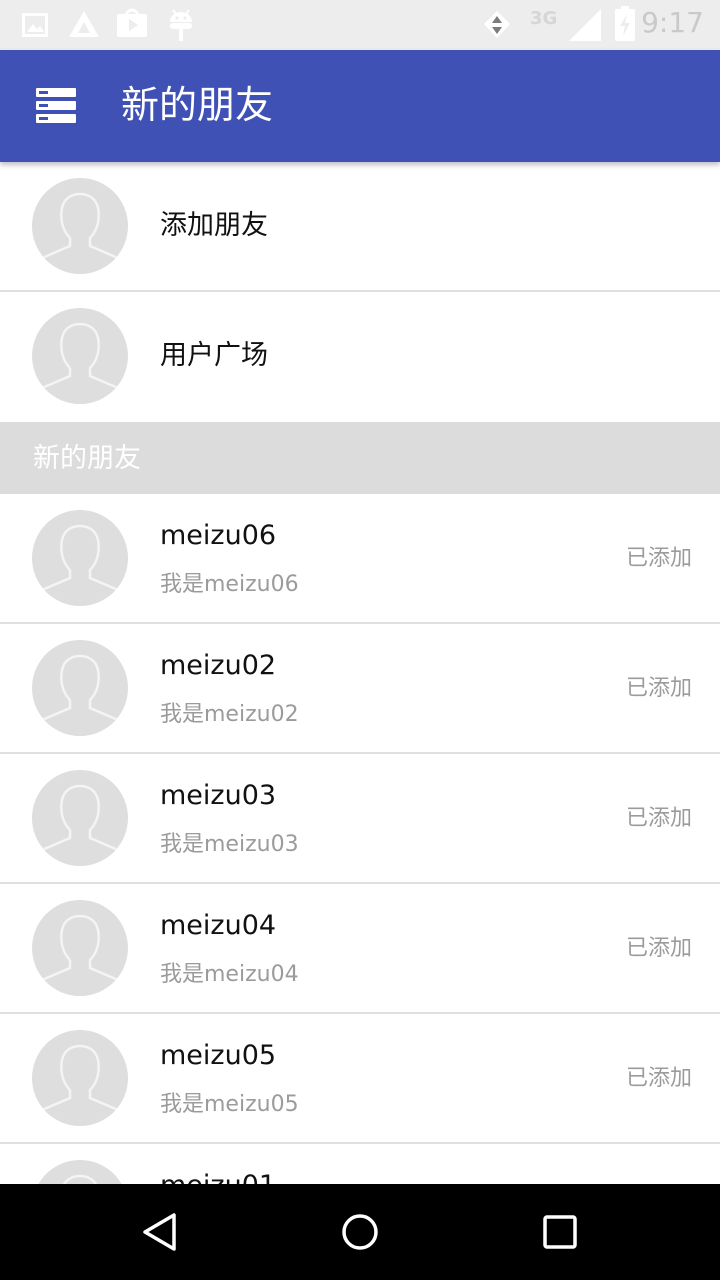 The width and height of the screenshot is (720, 1280). Describe the element at coordinates (585, 25) in the screenshot. I see `signal-icon` at that location.